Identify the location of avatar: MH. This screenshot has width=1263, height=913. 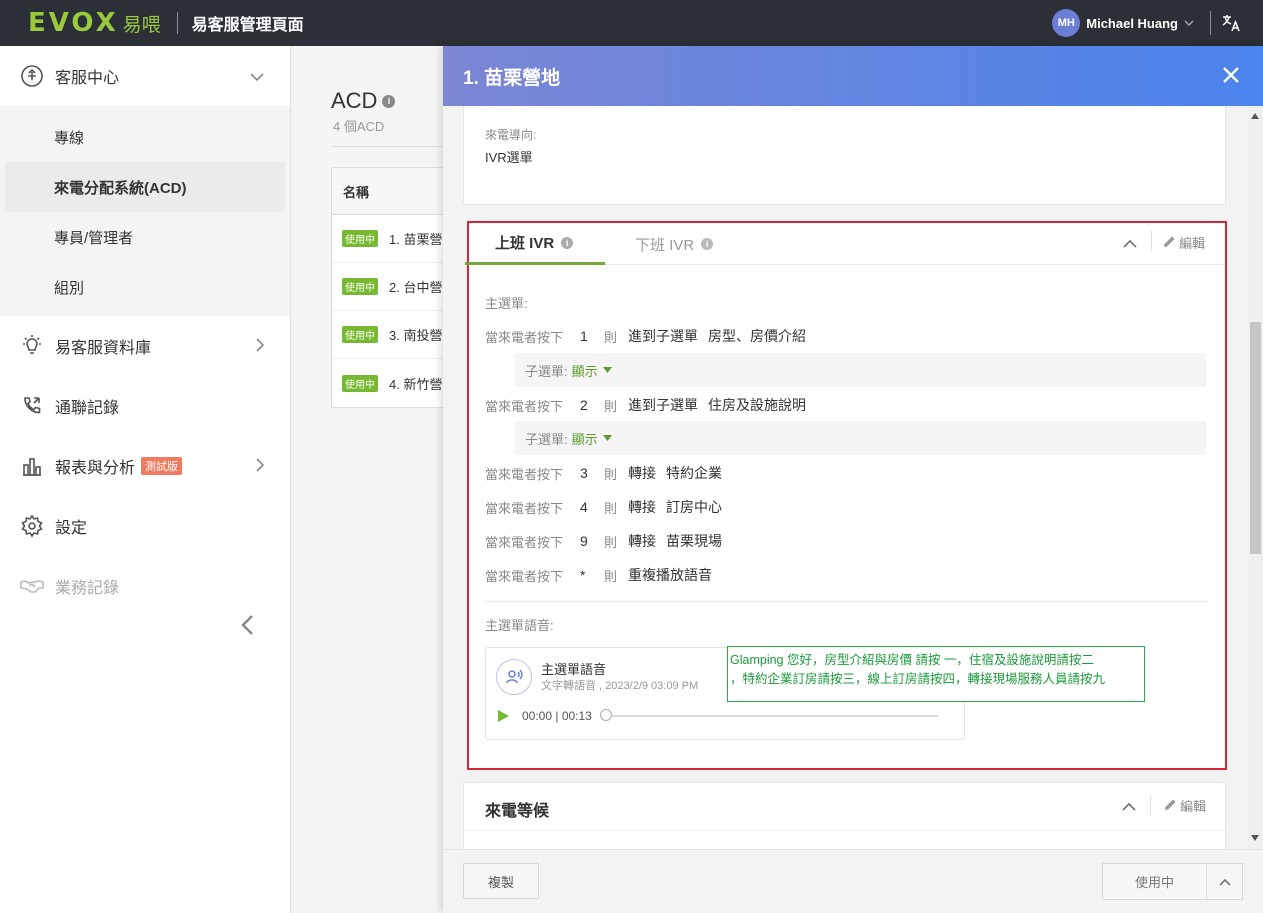
(1066, 23).